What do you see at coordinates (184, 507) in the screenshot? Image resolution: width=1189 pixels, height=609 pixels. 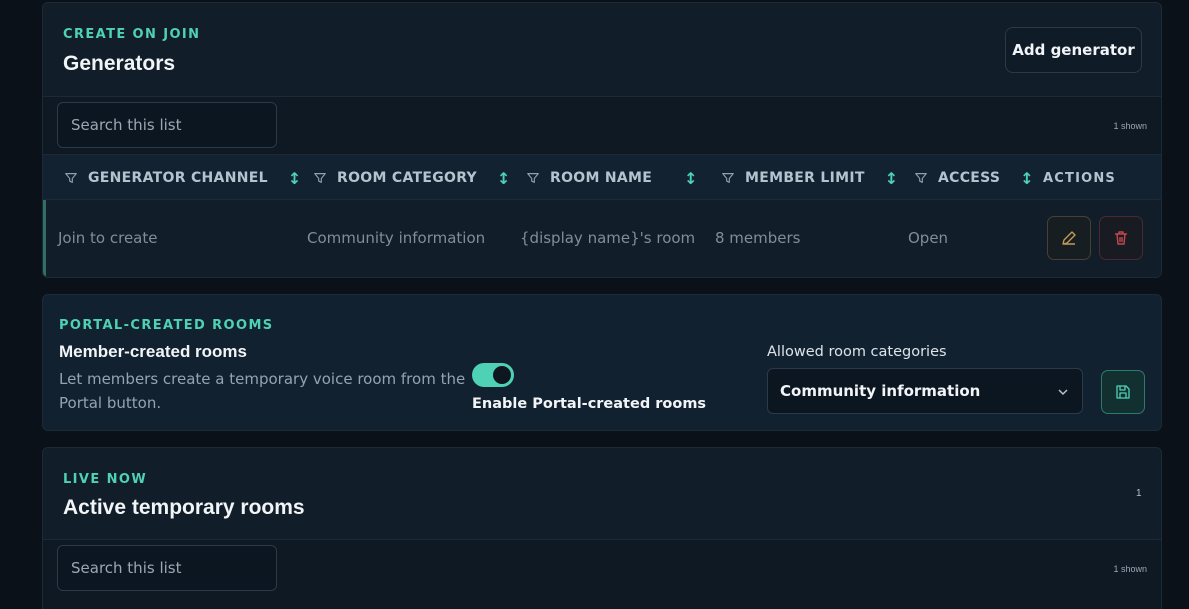 I see `live-title: Active temporary rooms` at bounding box center [184, 507].